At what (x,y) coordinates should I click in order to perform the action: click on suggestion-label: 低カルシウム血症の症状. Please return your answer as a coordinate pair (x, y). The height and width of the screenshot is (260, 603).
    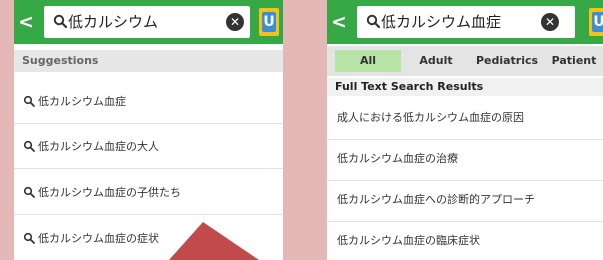
    Looking at the image, I should click on (98, 238).